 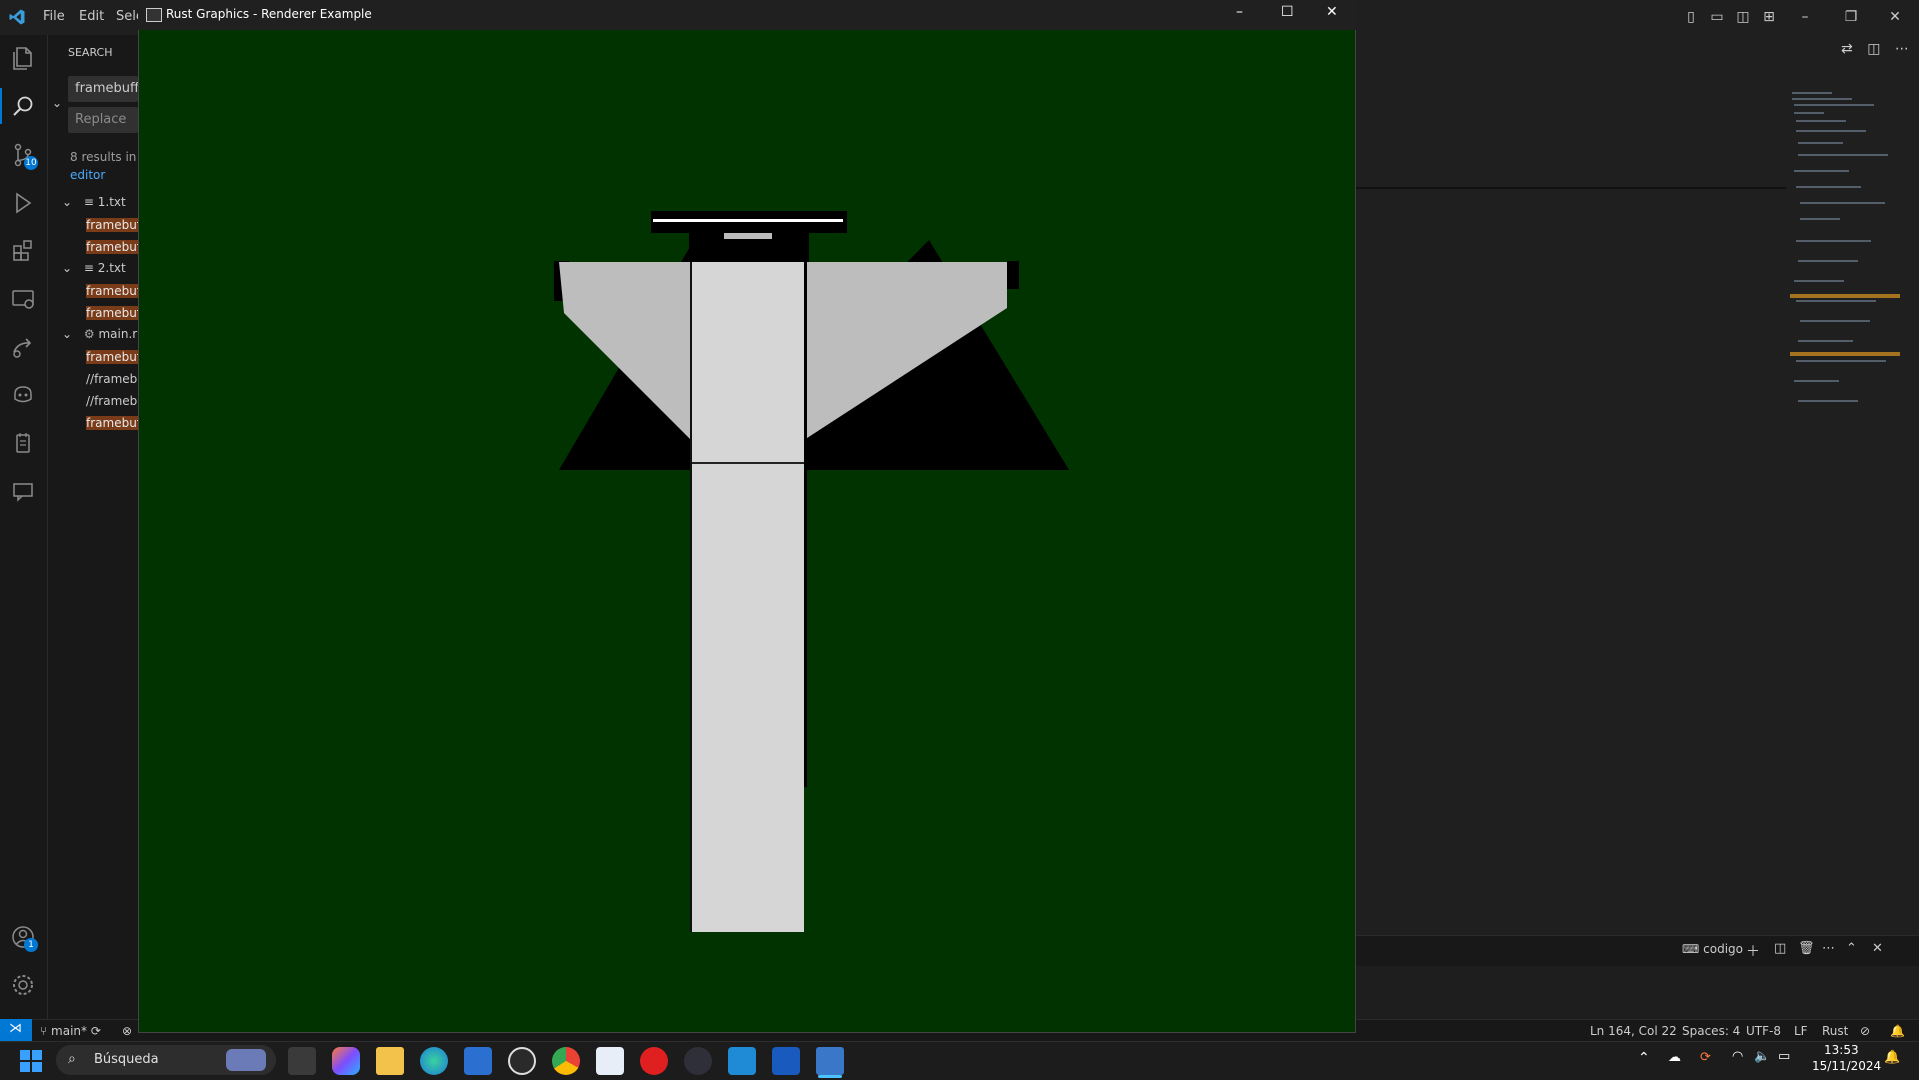 What do you see at coordinates (269, 14) in the screenshot?
I see `renderer-window-title: Rust Graphics - Renderer Example` at bounding box center [269, 14].